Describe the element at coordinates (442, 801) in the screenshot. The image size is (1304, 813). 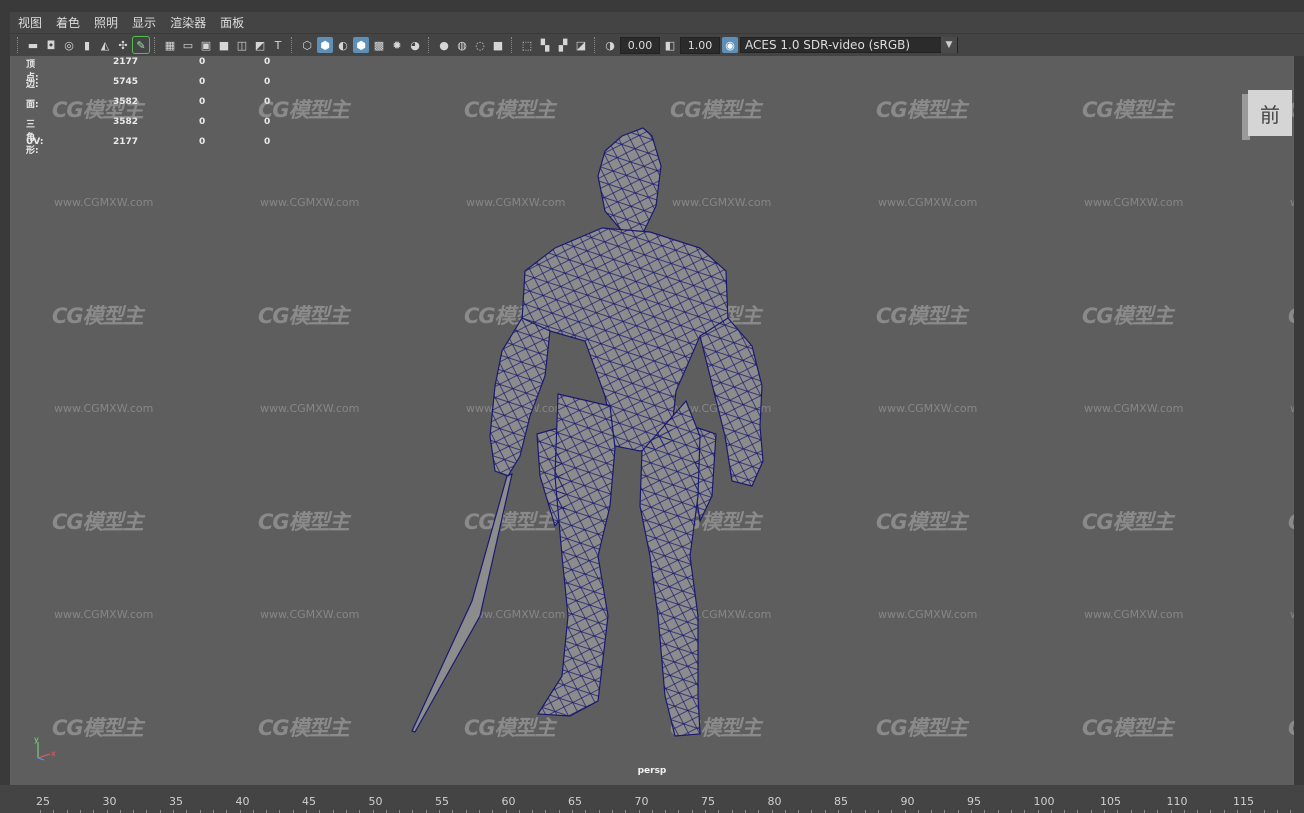
I see `timeline-frame-label: 55` at that location.